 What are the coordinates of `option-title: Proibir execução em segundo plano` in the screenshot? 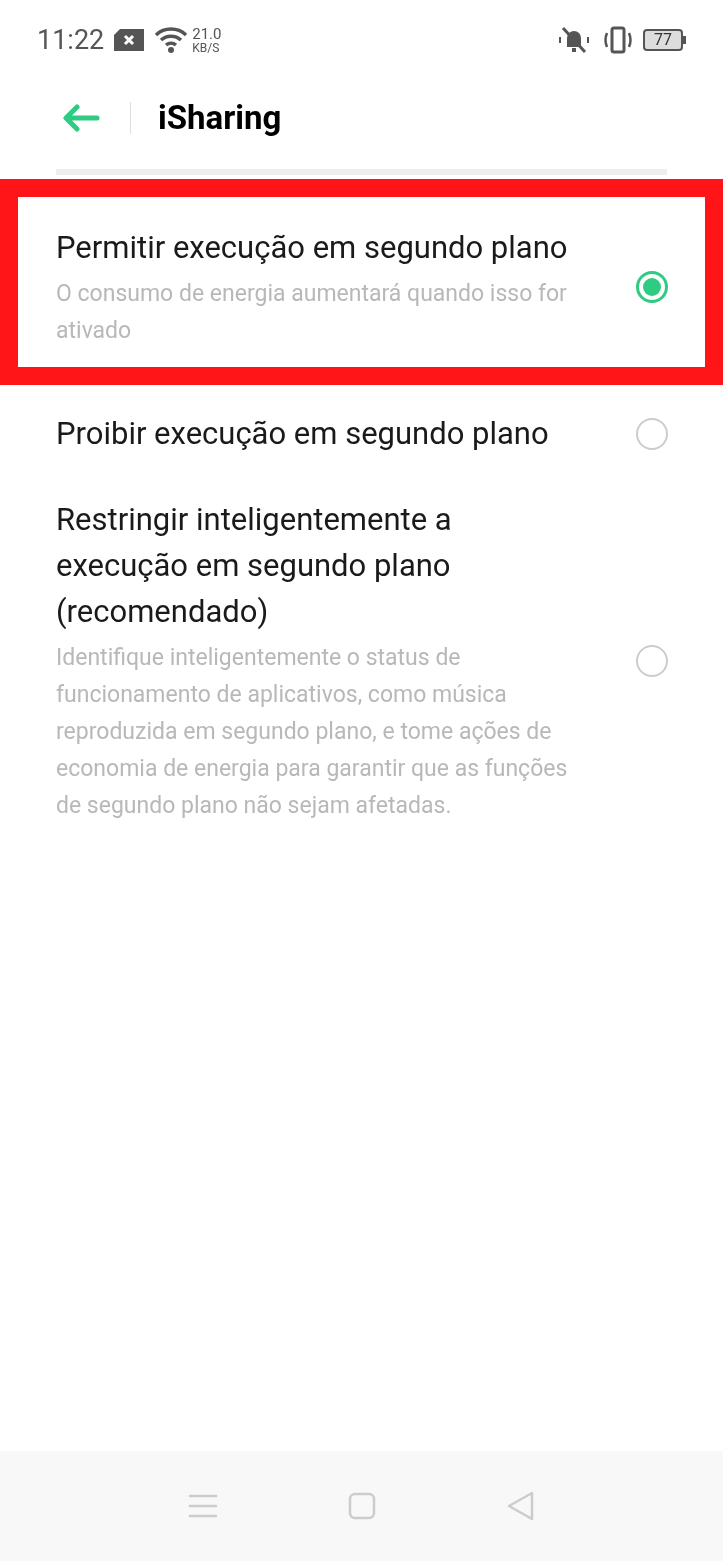 It's located at (303, 434).